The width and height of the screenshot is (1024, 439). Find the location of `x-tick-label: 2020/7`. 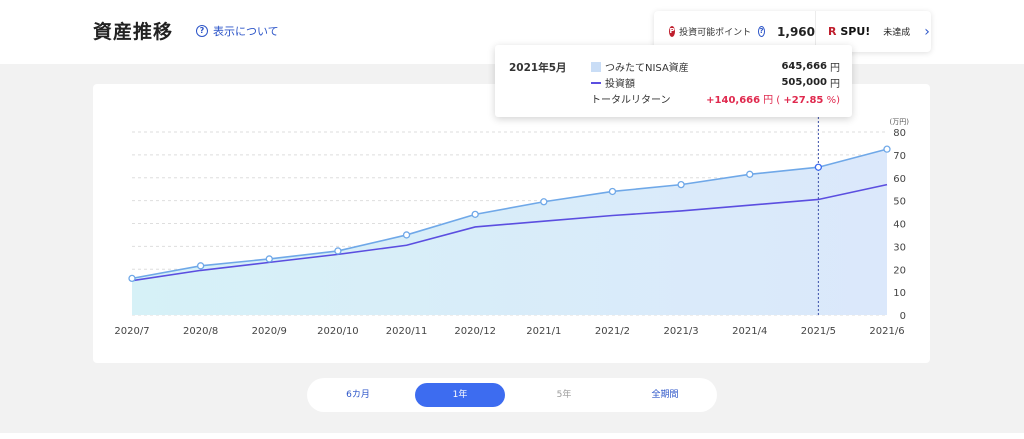

x-tick-label: 2020/7 is located at coordinates (131, 331).